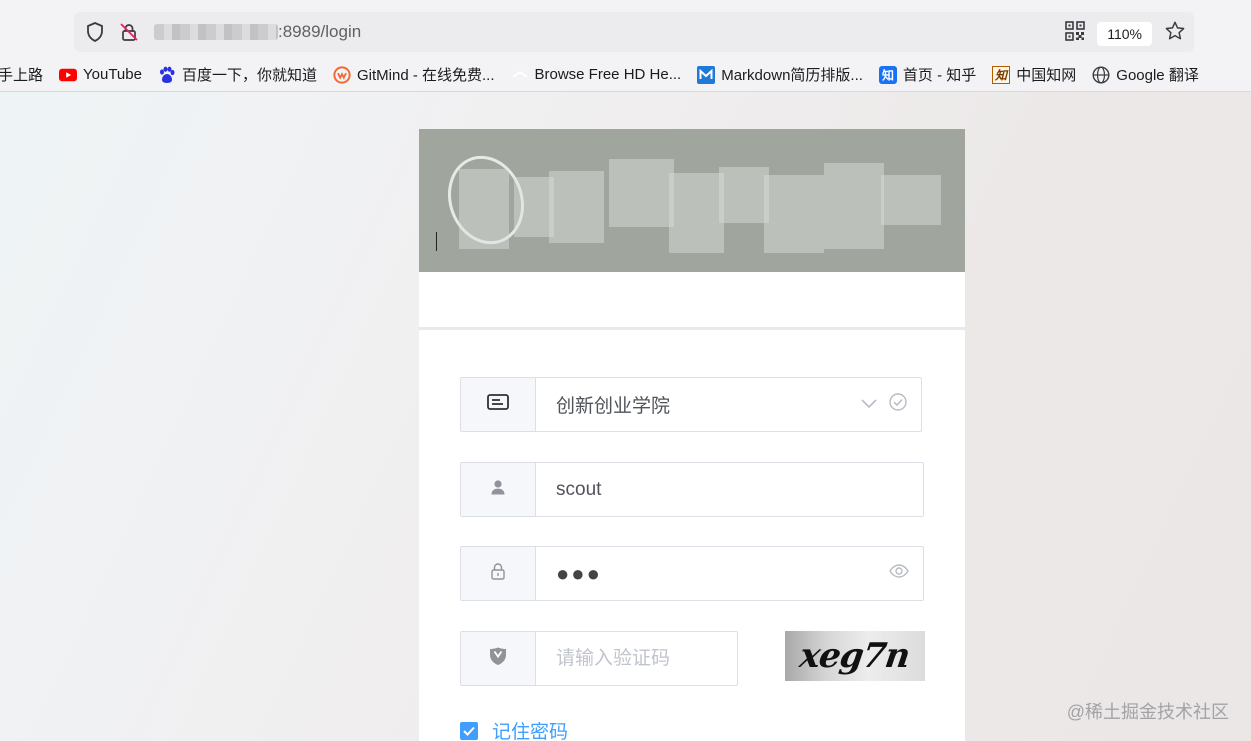 The width and height of the screenshot is (1251, 741). I want to click on address-bar: :8989/login 110%, so click(634, 32).